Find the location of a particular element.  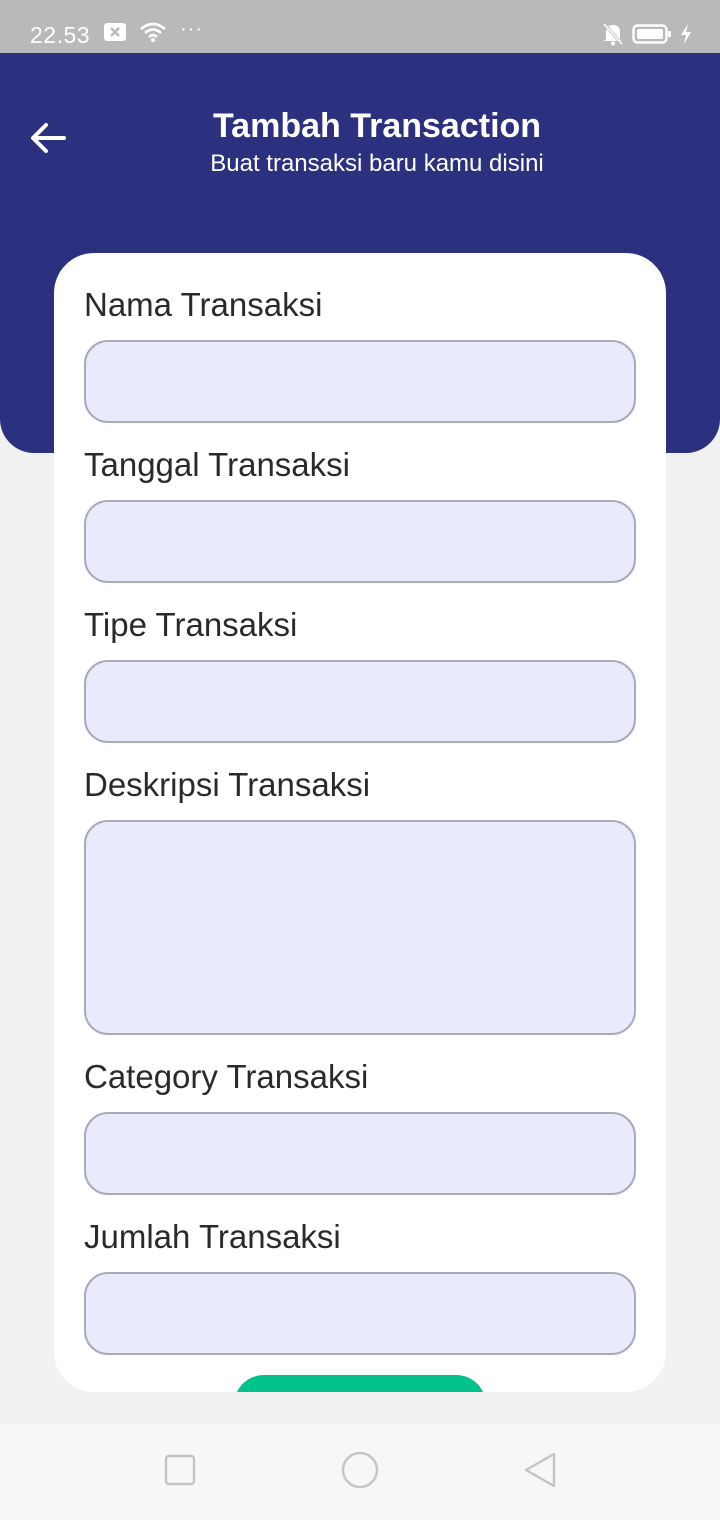

charging-bolt-icon is located at coordinates (686, 34).